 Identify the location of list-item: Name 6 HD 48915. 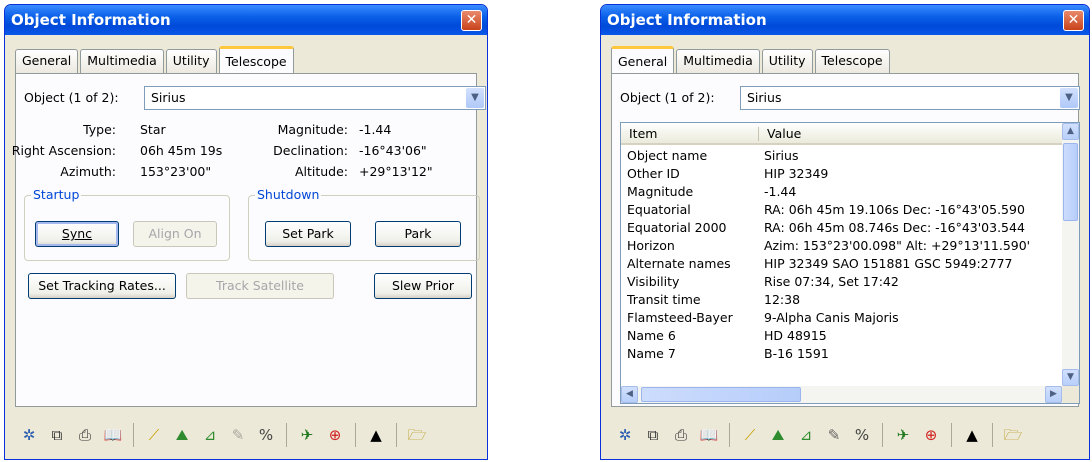
(848, 336).